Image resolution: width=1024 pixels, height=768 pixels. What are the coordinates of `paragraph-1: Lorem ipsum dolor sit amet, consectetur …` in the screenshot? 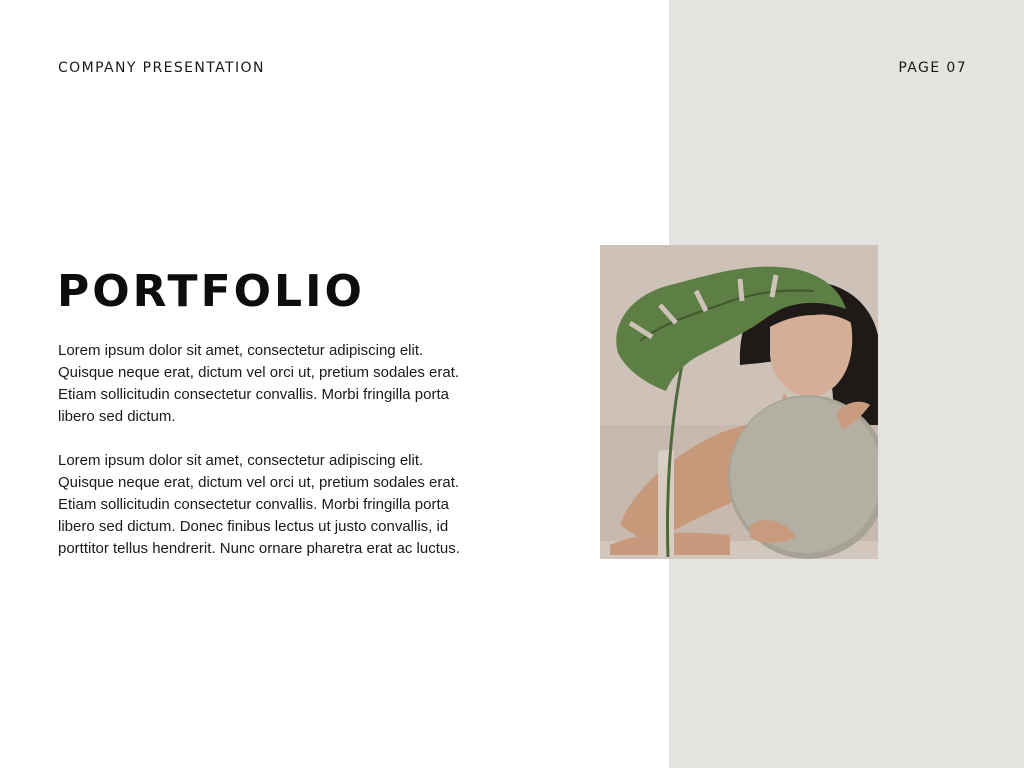 It's located at (259, 383).